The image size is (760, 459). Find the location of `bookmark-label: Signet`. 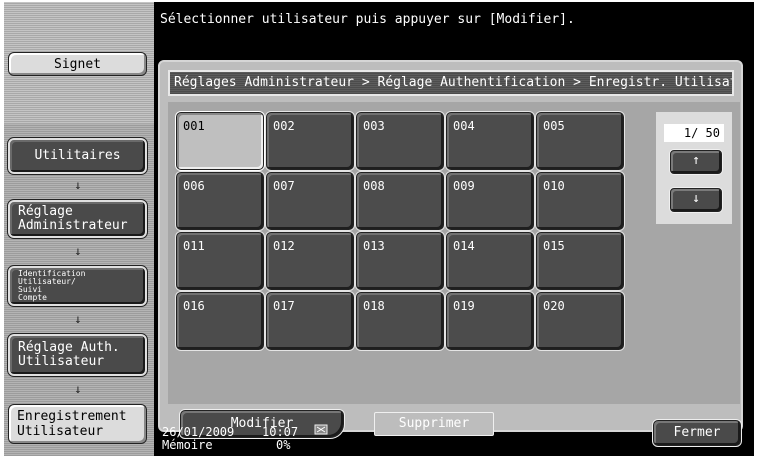

bookmark-label: Signet is located at coordinates (77, 64).